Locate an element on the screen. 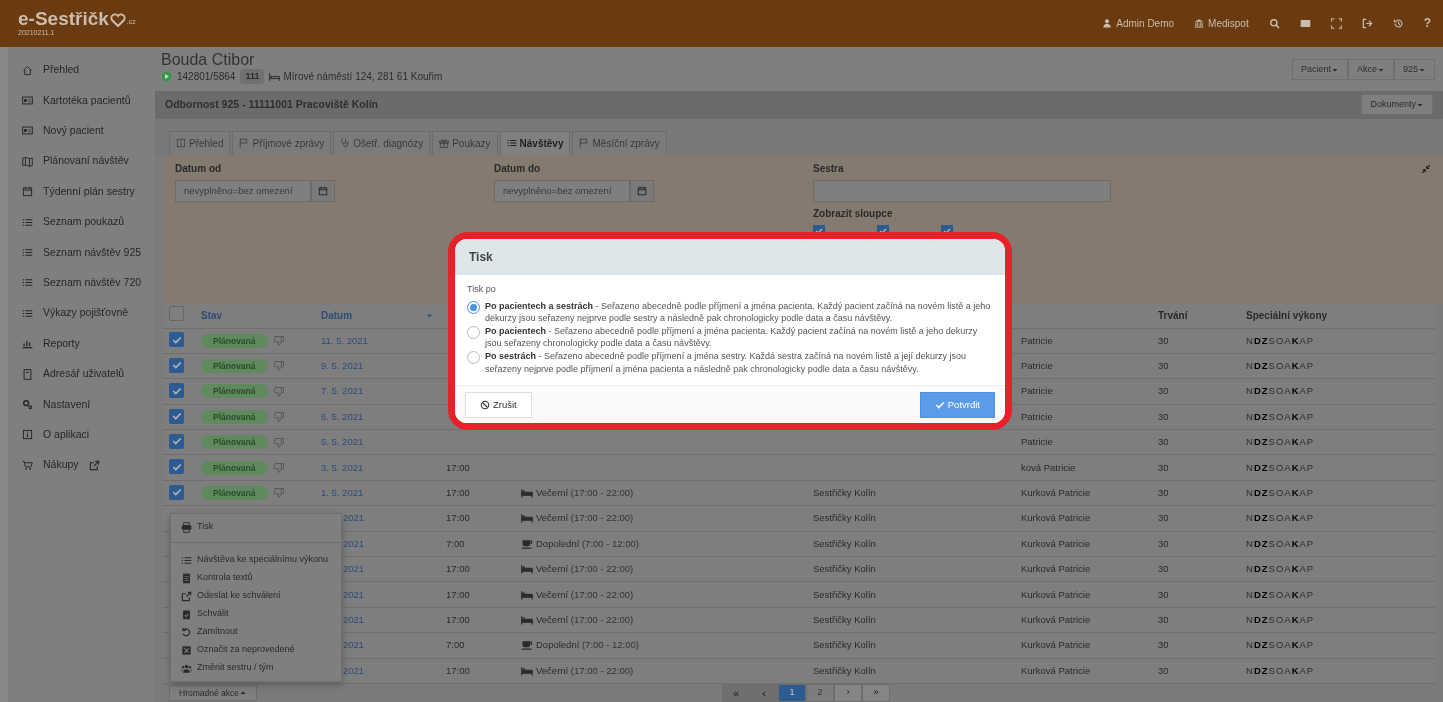 The height and width of the screenshot is (702, 1443). date-link: 5. 5. 2021 is located at coordinates (342, 442).